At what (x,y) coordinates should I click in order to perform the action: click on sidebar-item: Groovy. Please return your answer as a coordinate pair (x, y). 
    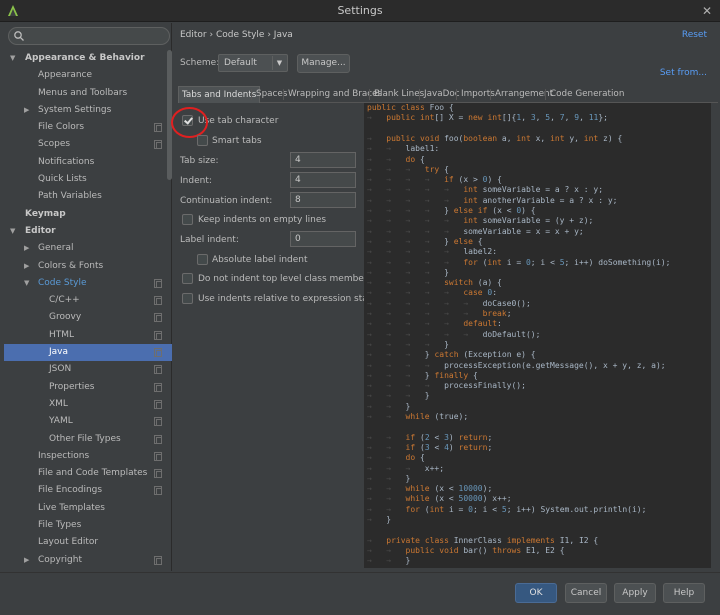
    Looking at the image, I should click on (88, 317).